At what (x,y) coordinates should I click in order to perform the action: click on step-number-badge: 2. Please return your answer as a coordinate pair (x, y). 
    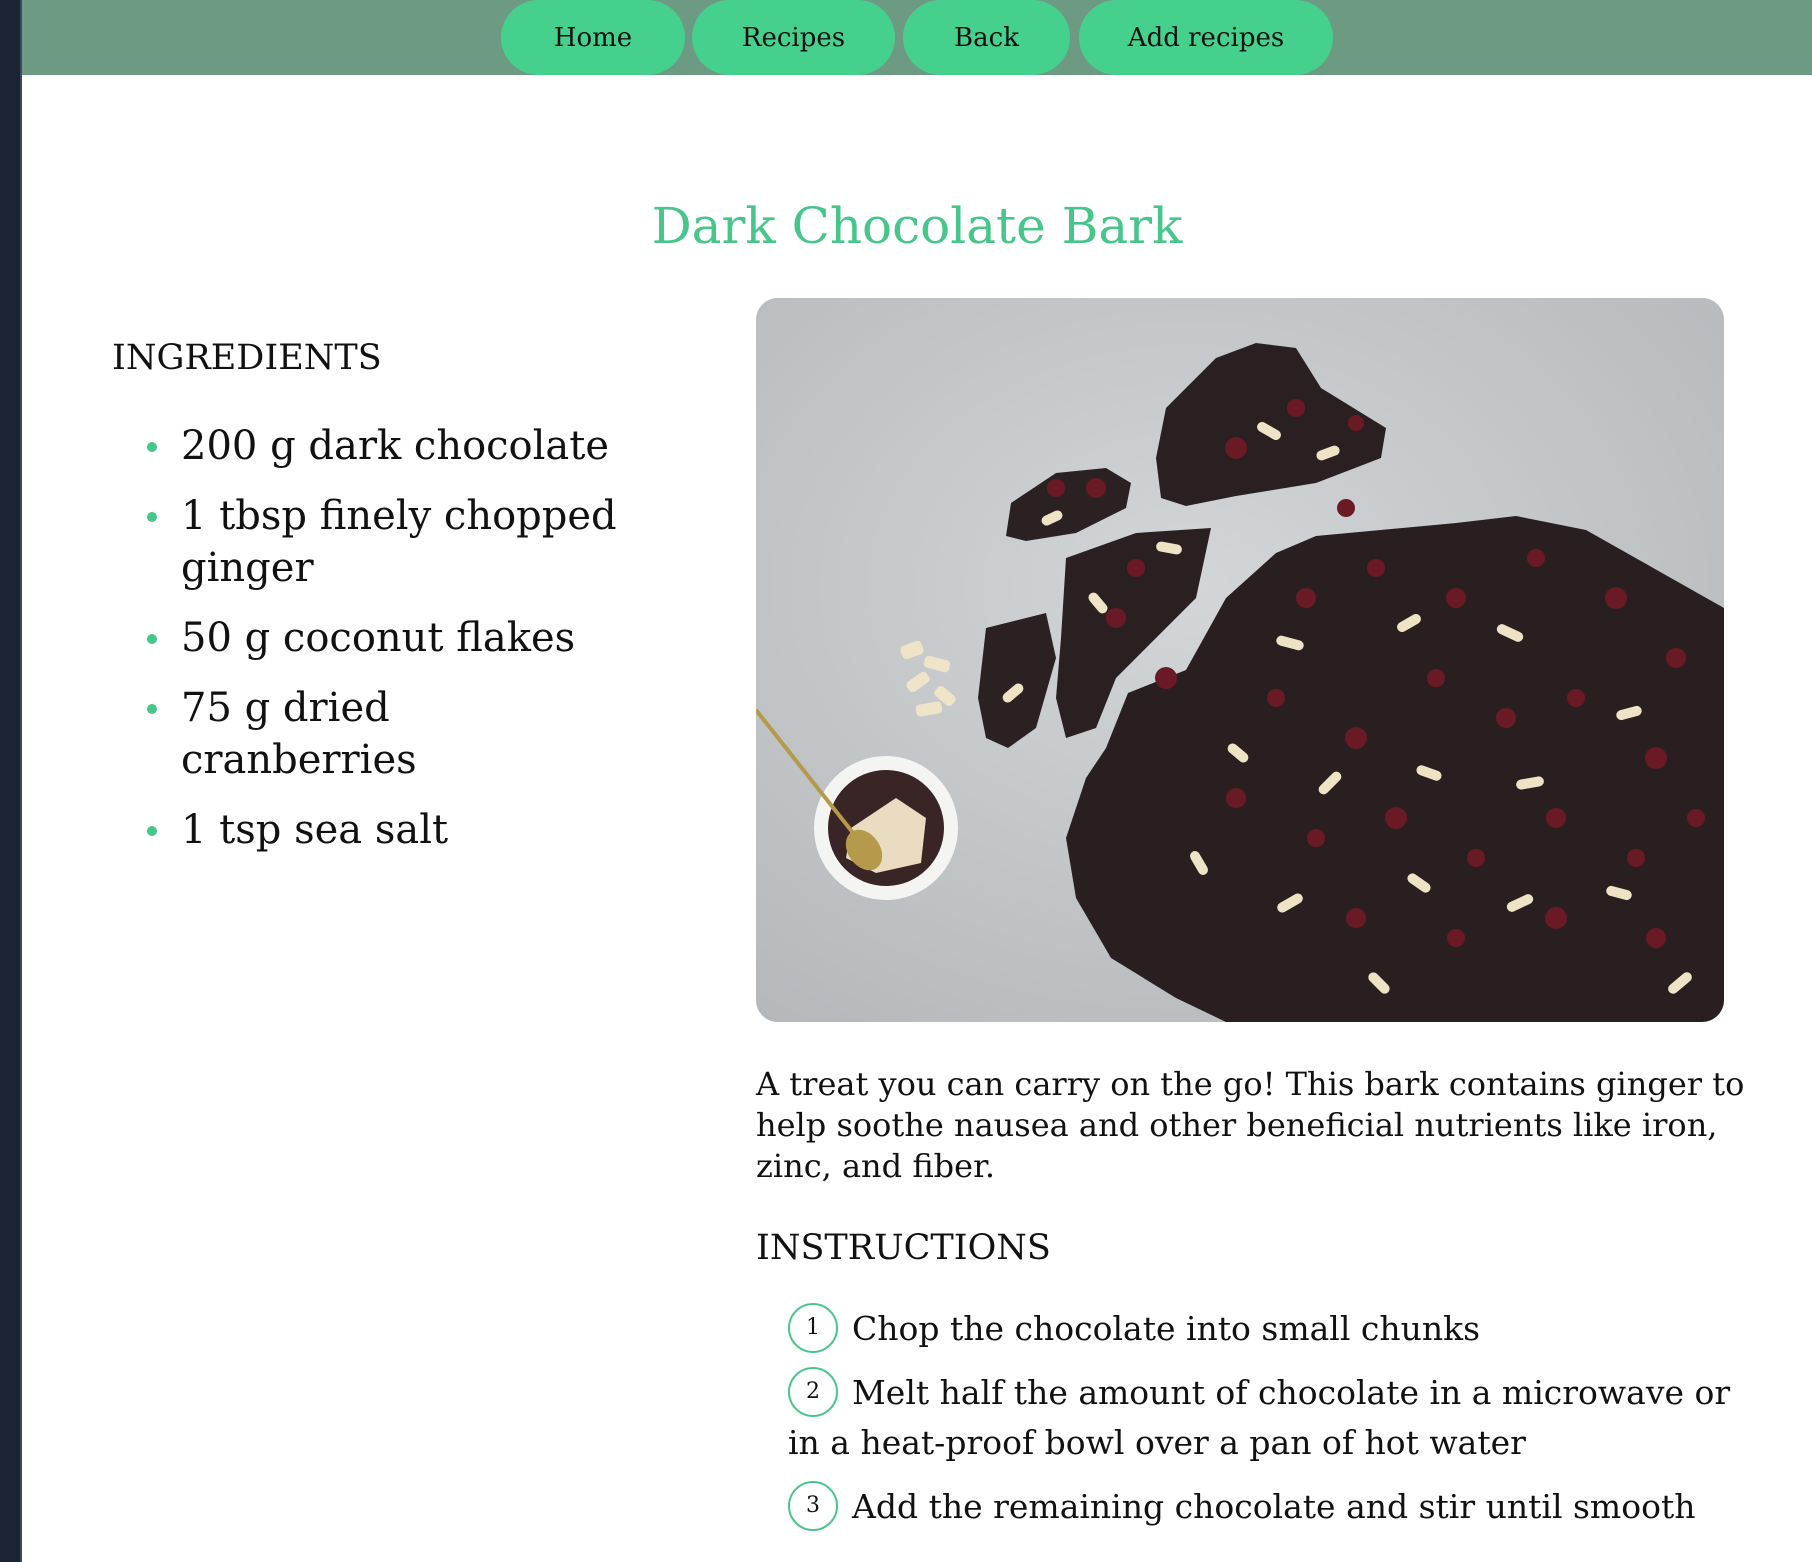
    Looking at the image, I should click on (813, 1392).